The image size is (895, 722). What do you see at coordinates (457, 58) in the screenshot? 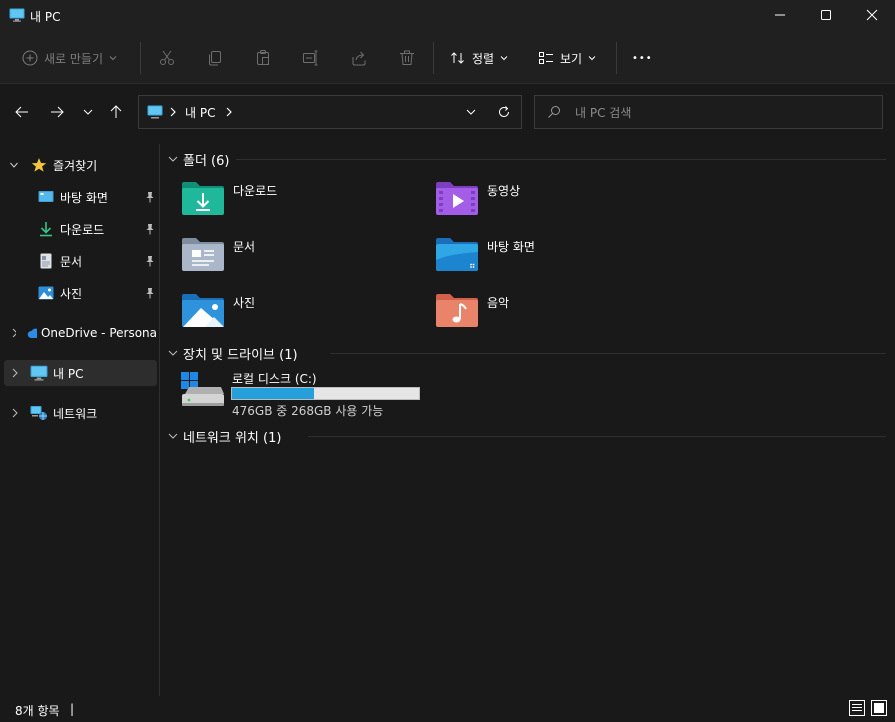
I see `sort-icon` at bounding box center [457, 58].